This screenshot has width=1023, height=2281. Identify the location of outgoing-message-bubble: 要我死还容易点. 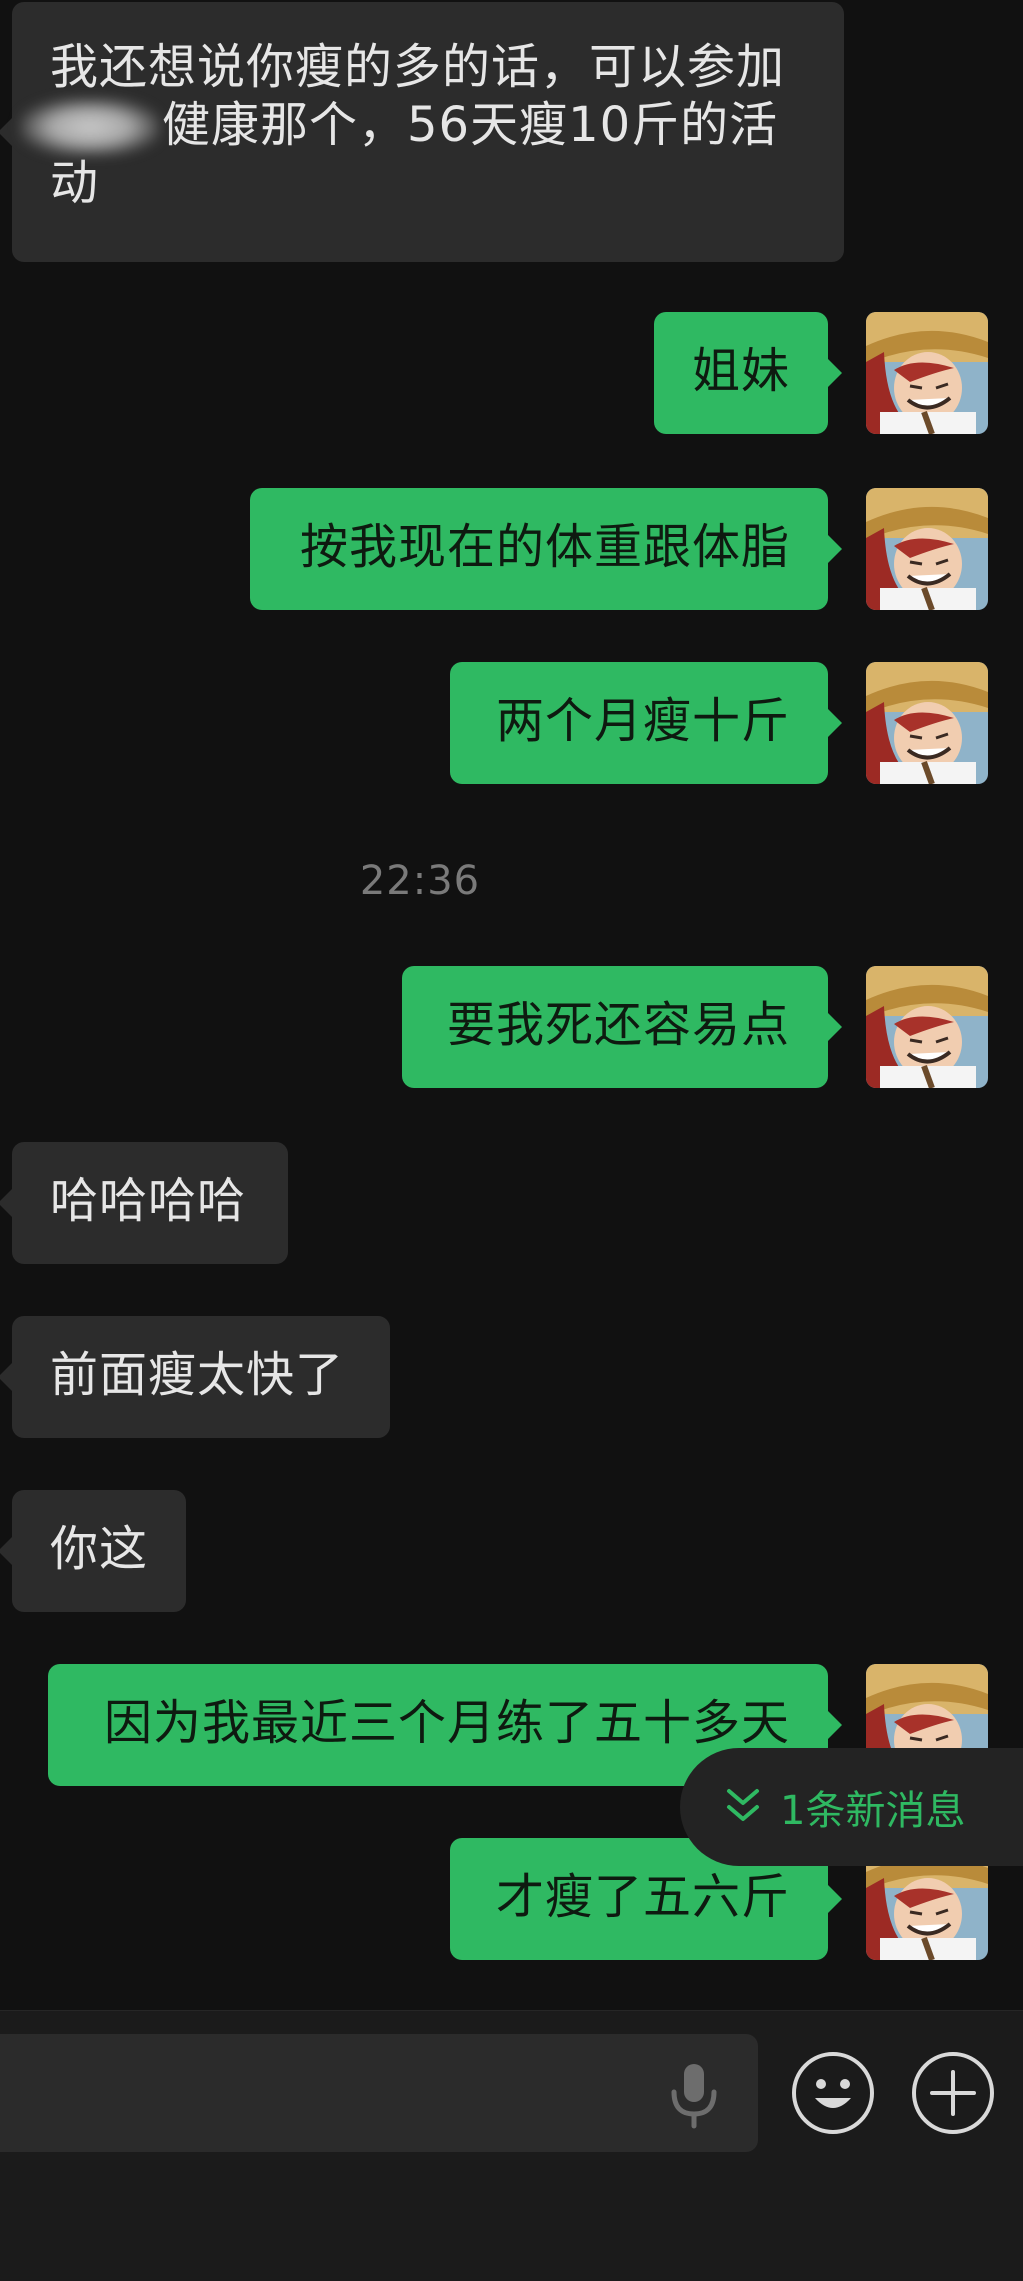
(622, 1027).